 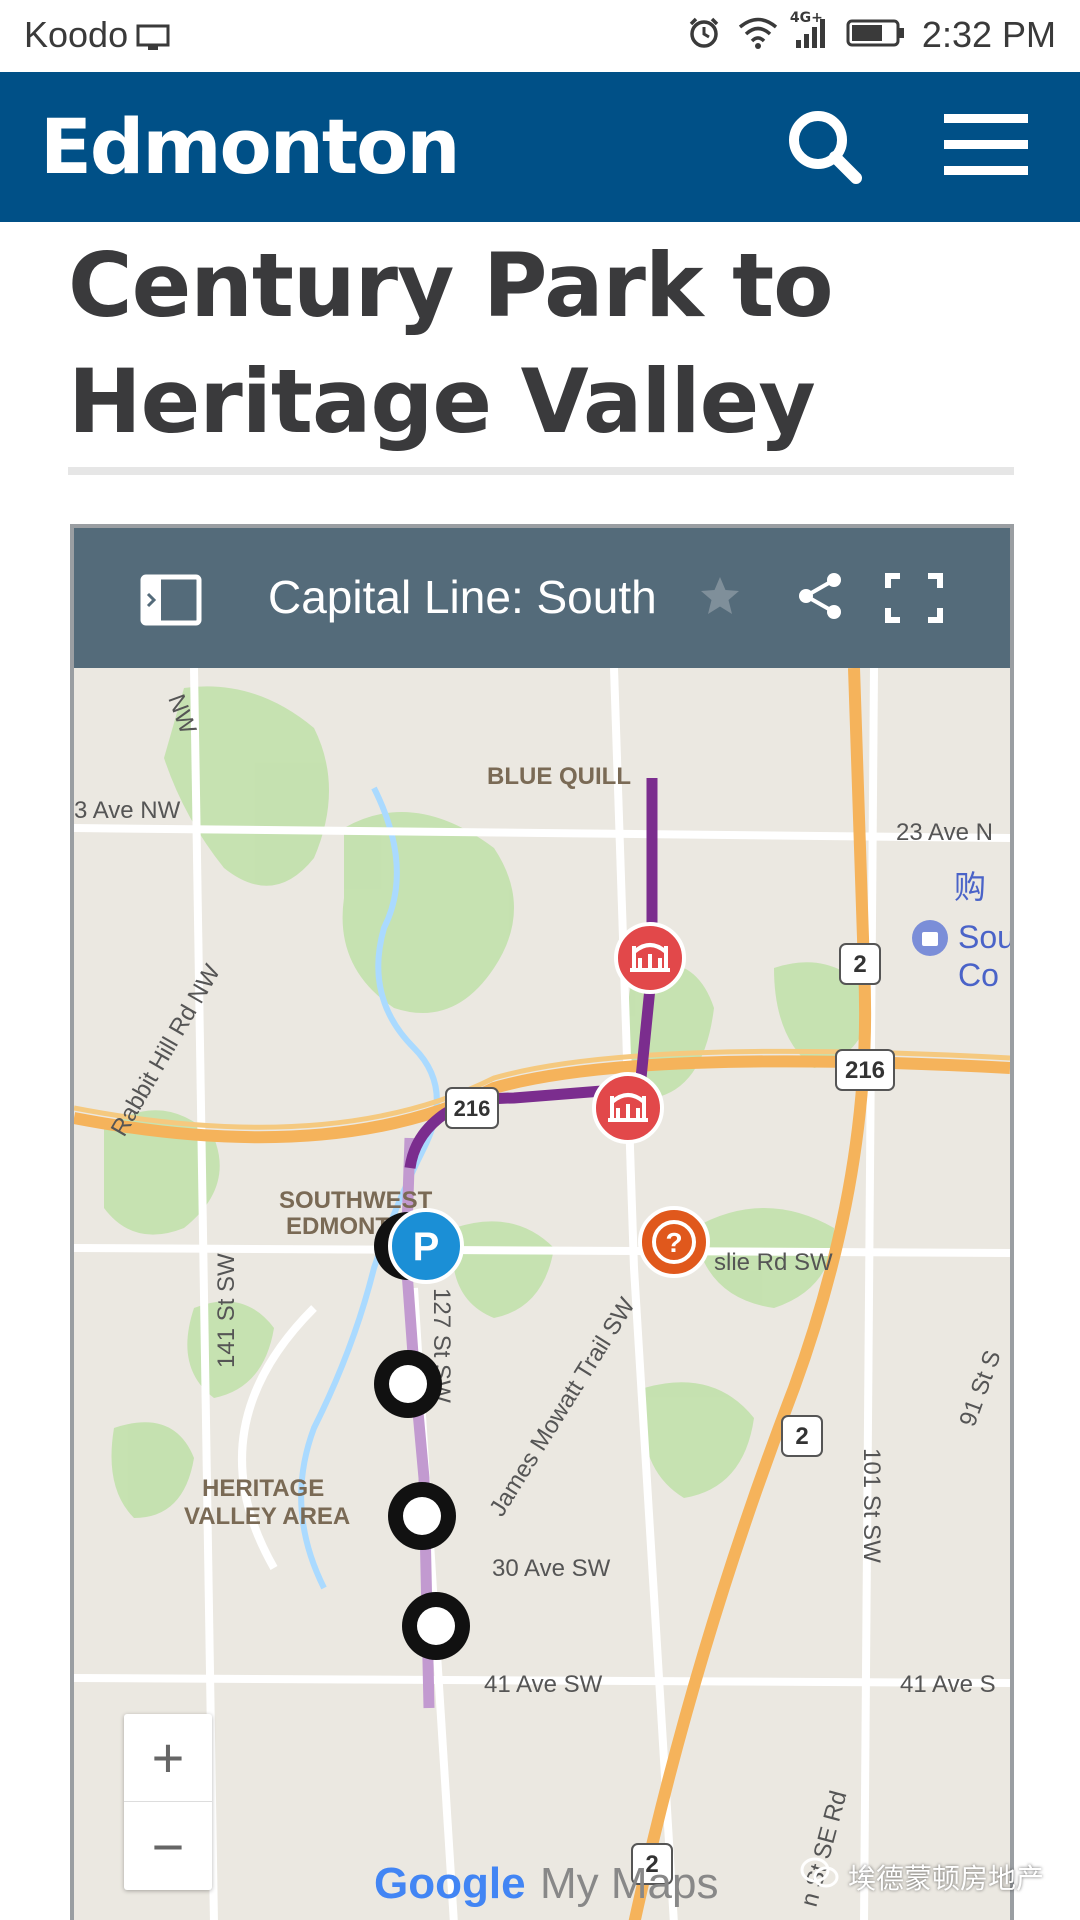 I want to click on zoom-out-button: −, so click(x=168, y=1846).